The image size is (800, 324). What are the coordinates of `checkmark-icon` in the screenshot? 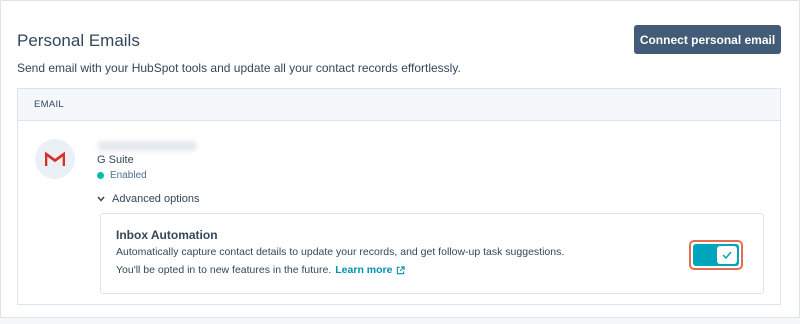 It's located at (727, 255).